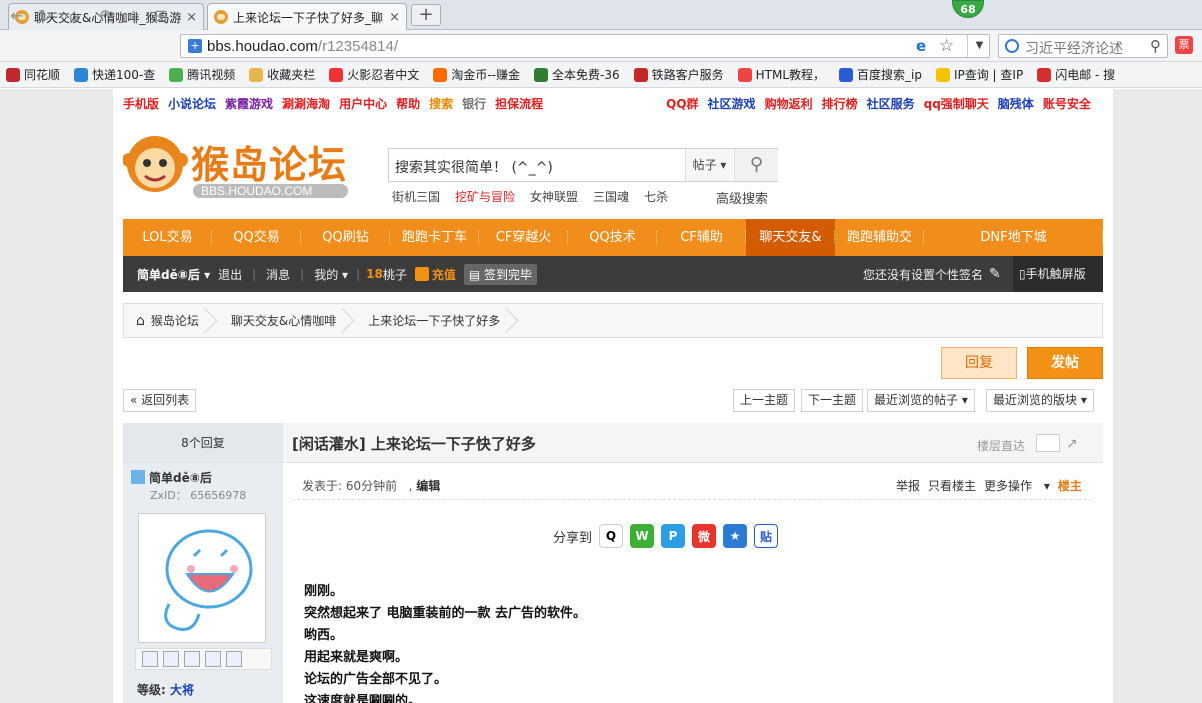  What do you see at coordinates (891, 103) in the screenshot?
I see `top-nav-link: 社区服务` at bounding box center [891, 103].